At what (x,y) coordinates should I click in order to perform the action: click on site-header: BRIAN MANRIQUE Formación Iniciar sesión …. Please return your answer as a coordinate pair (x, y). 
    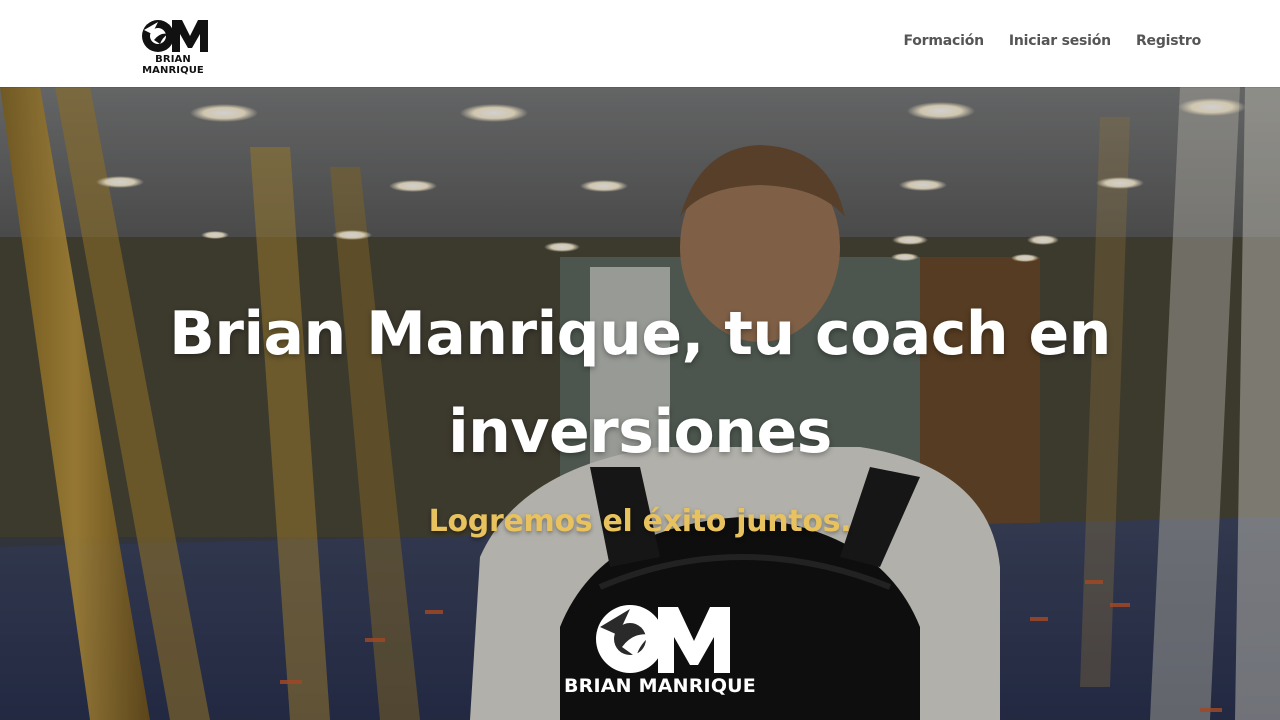
    Looking at the image, I should click on (640, 43).